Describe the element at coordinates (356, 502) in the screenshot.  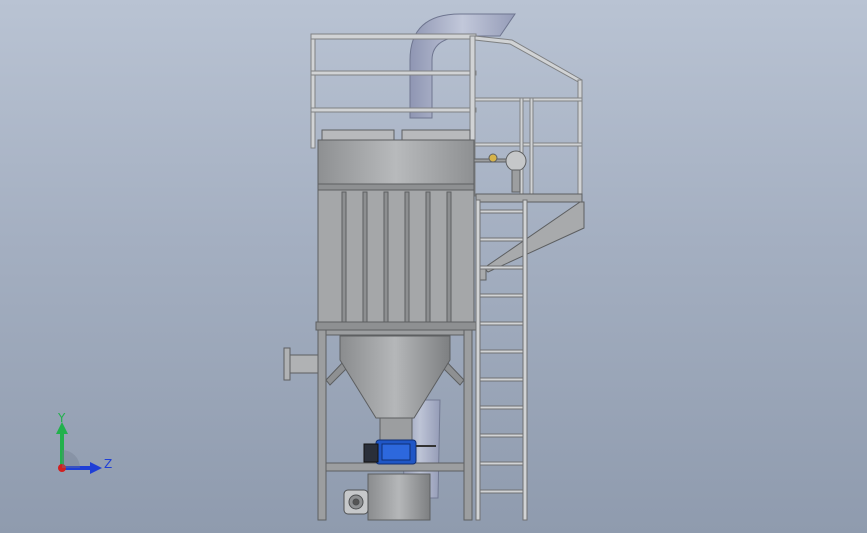
I see `fan-motor` at that location.